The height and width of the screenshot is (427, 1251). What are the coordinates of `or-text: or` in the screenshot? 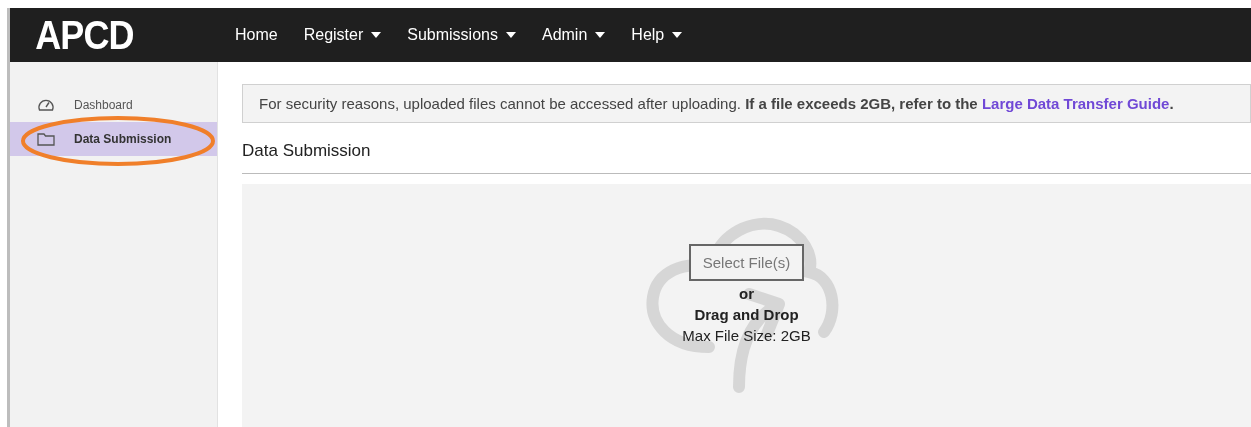 It's located at (746, 293).